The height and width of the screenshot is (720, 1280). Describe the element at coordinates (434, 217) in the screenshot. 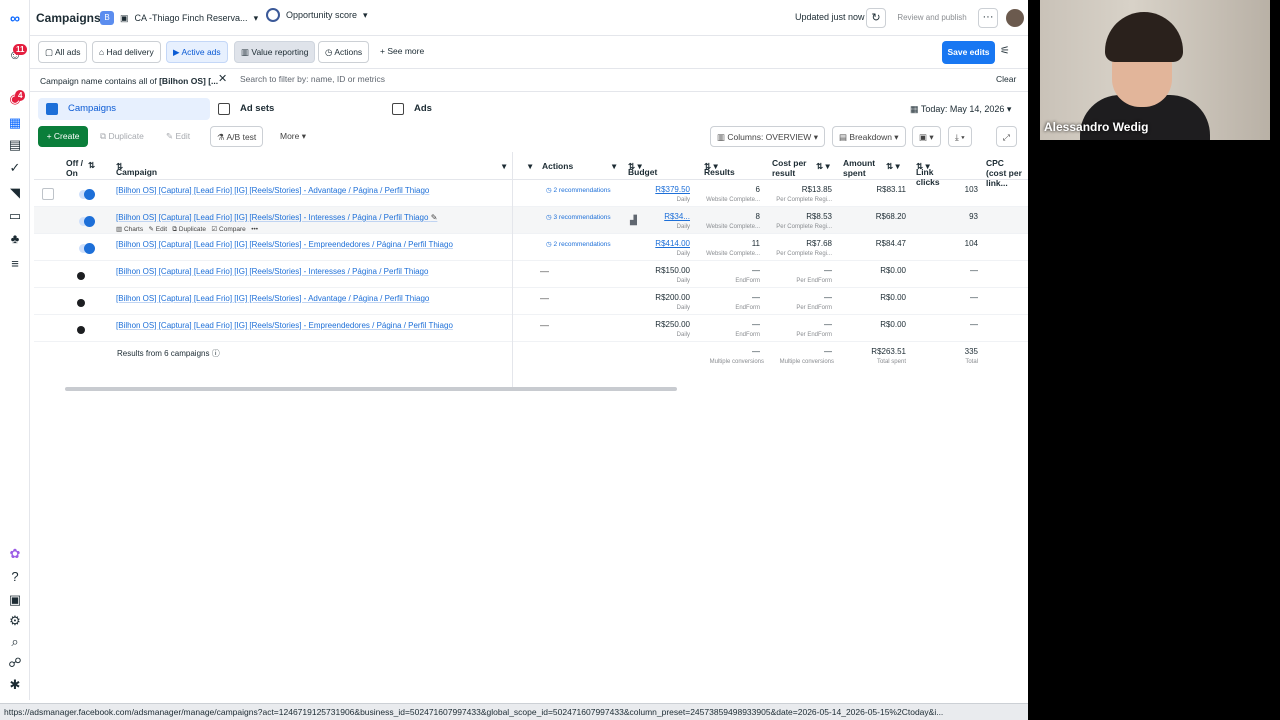

I see `pencil-icon: ✎` at that location.